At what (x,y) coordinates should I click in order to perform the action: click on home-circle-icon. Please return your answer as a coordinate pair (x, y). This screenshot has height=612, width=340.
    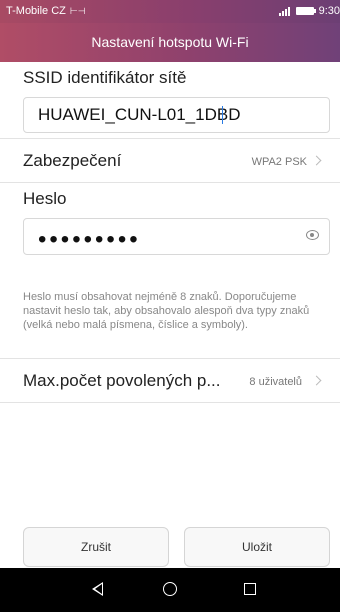
    Looking at the image, I should click on (170, 589).